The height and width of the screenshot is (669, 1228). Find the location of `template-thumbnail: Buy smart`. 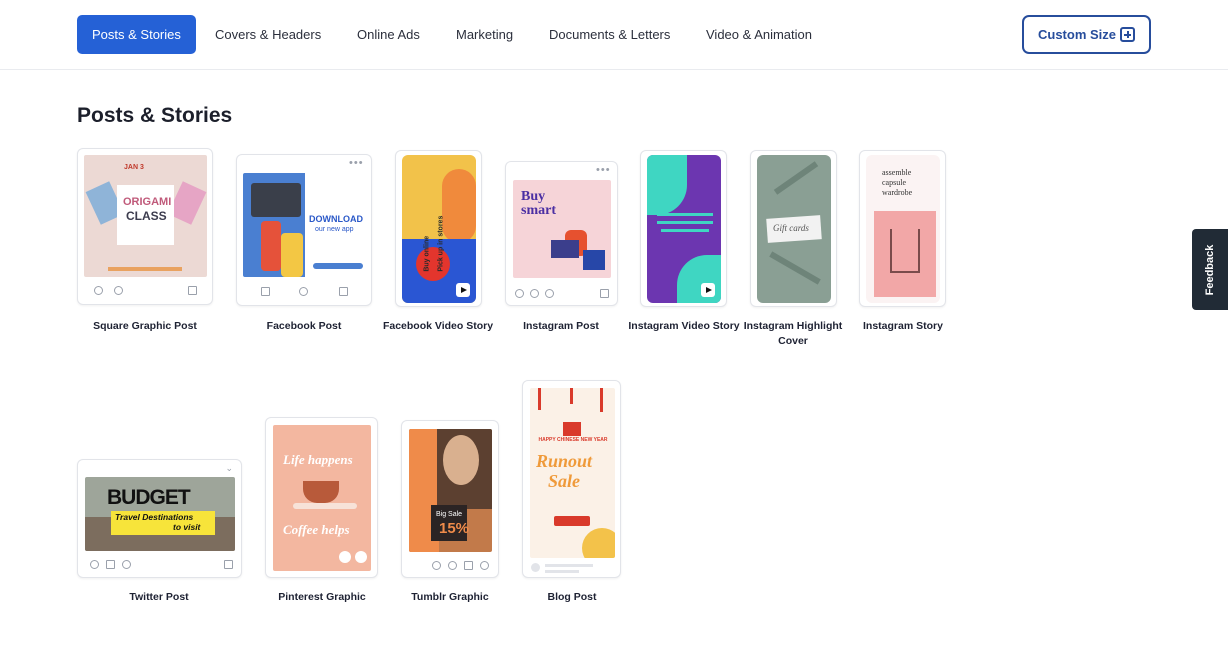

template-thumbnail: Buy smart is located at coordinates (562, 229).